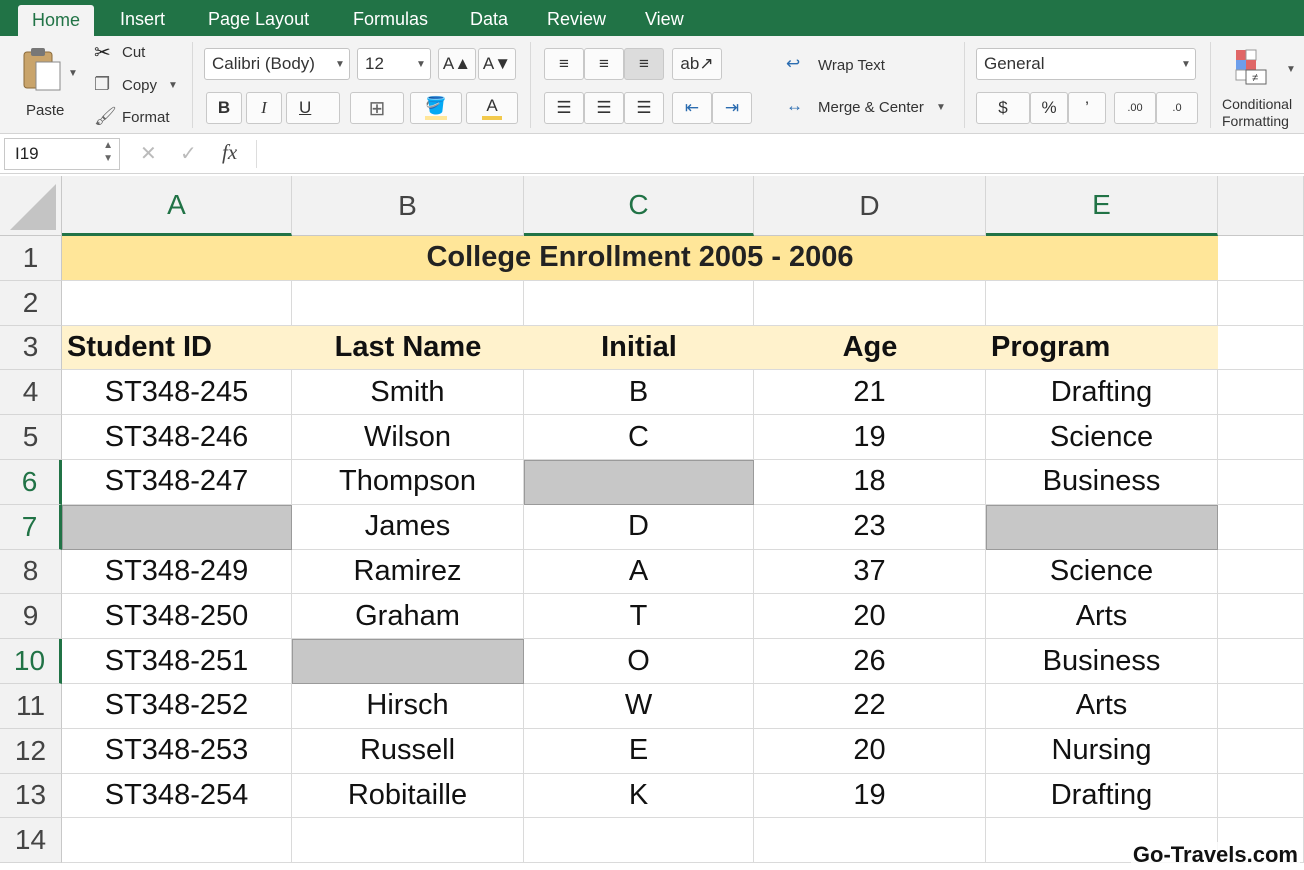  Describe the element at coordinates (1049, 108) in the screenshot. I see `percent-button: %` at that location.